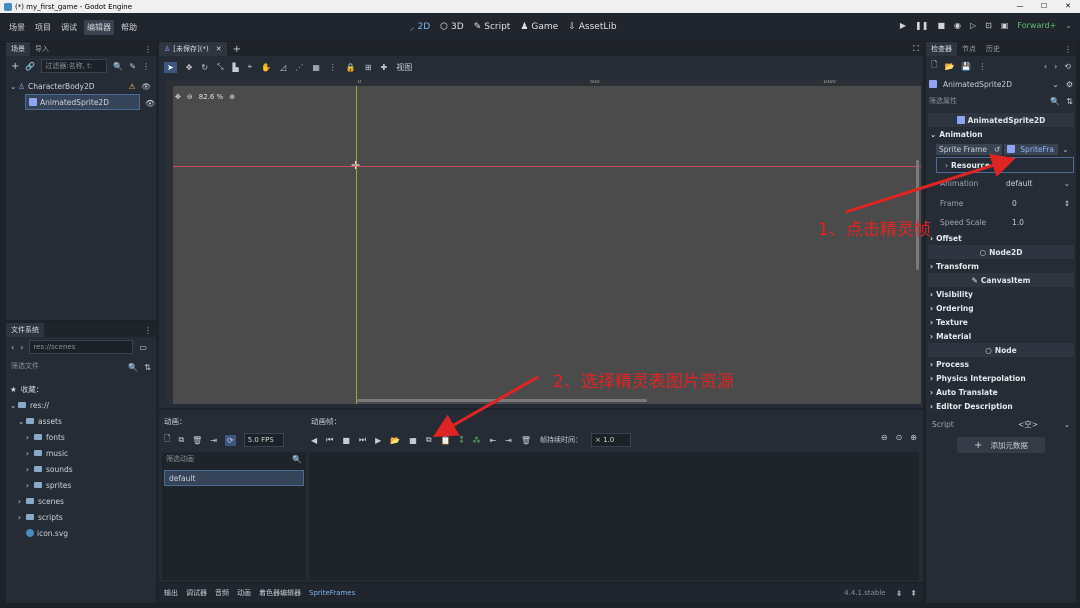 This screenshot has width=1080, height=608. Describe the element at coordinates (874, 230) in the screenshot. I see `annotation-step1: 1、点击精灵帧` at that location.